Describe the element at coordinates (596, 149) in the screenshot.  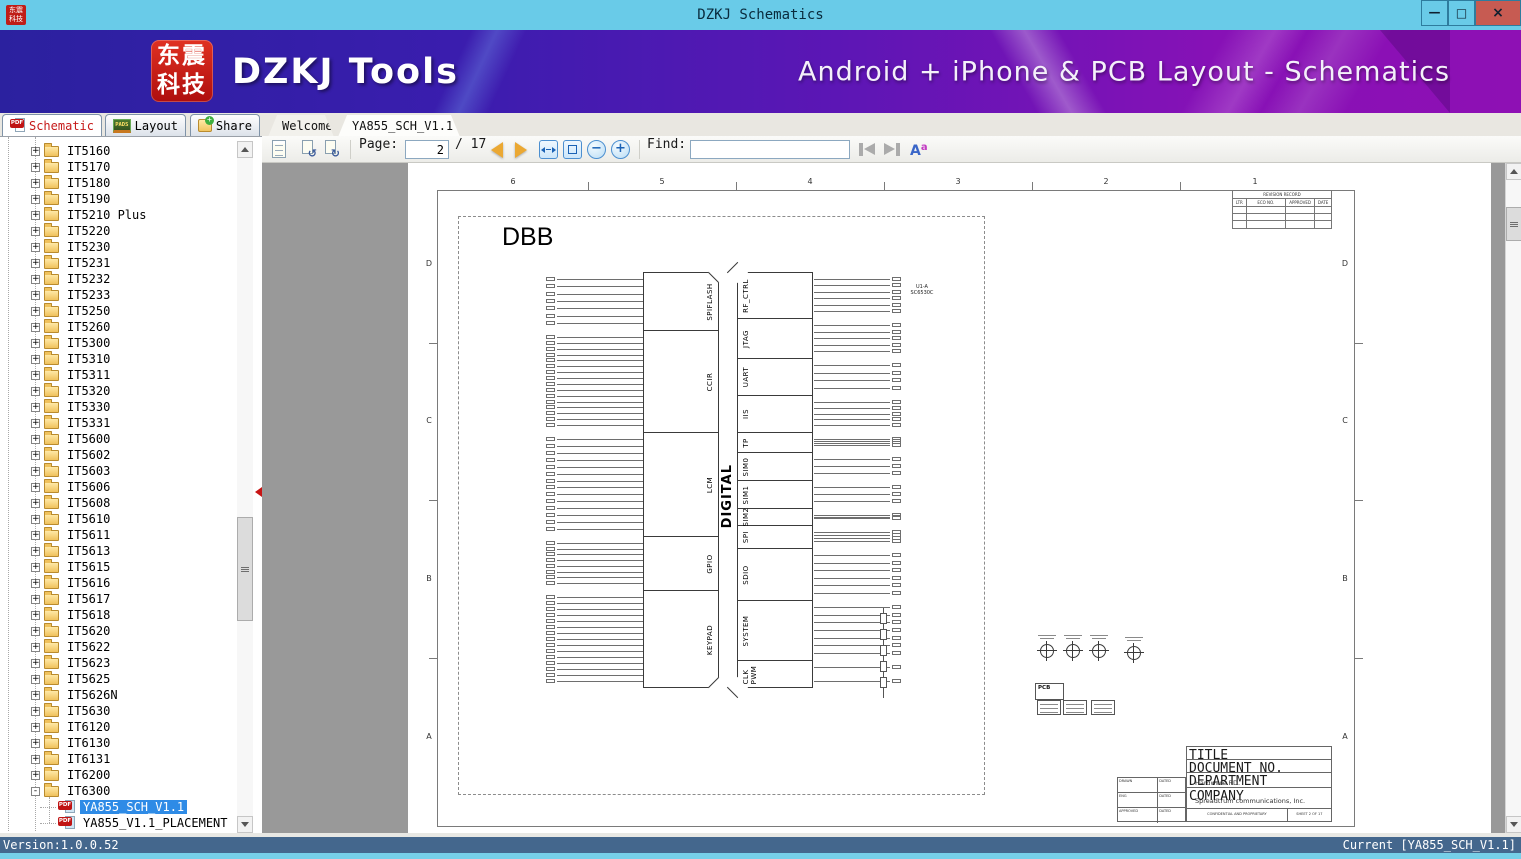
I see `zoom-out-button: −` at that location.